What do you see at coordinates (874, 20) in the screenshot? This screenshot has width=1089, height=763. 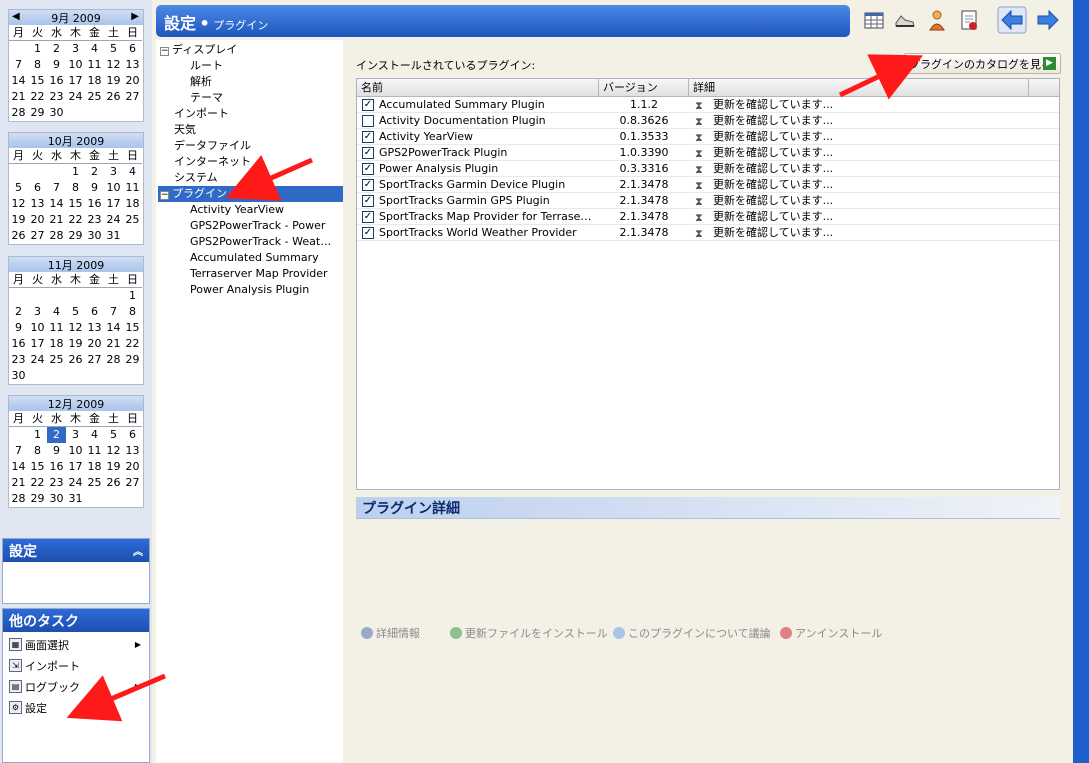 I see `calendar-grid-icon` at bounding box center [874, 20].